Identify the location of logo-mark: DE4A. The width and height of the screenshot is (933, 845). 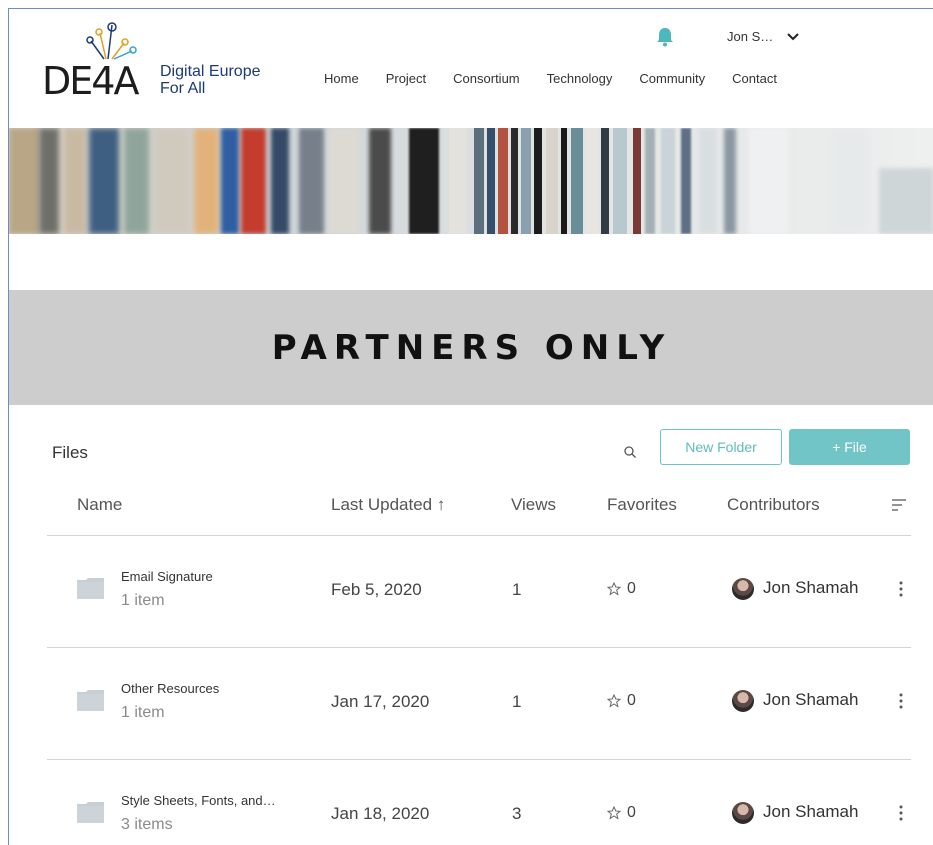
(90, 81).